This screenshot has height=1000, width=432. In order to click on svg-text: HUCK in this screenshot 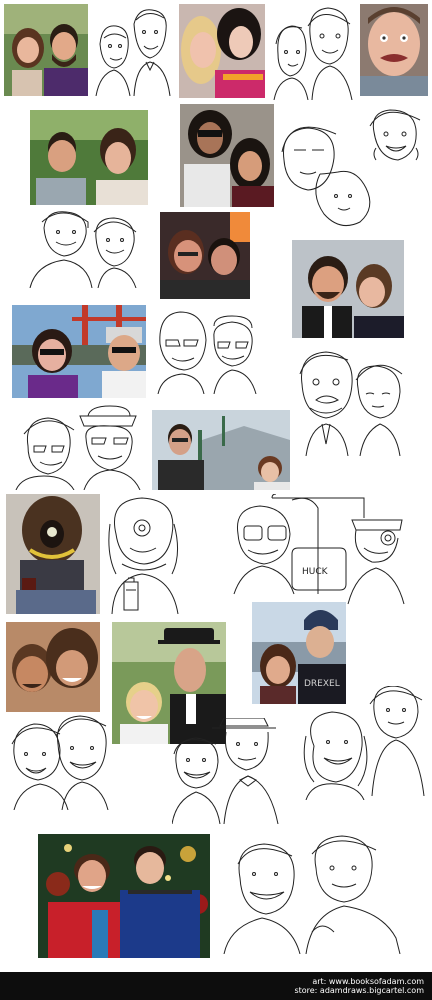, I will do `click(315, 572)`.